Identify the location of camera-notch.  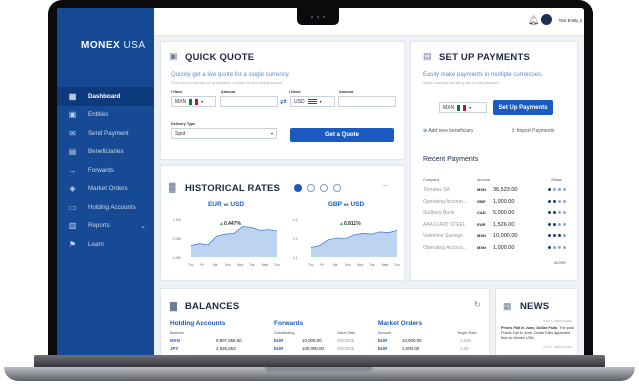
(318, 16).